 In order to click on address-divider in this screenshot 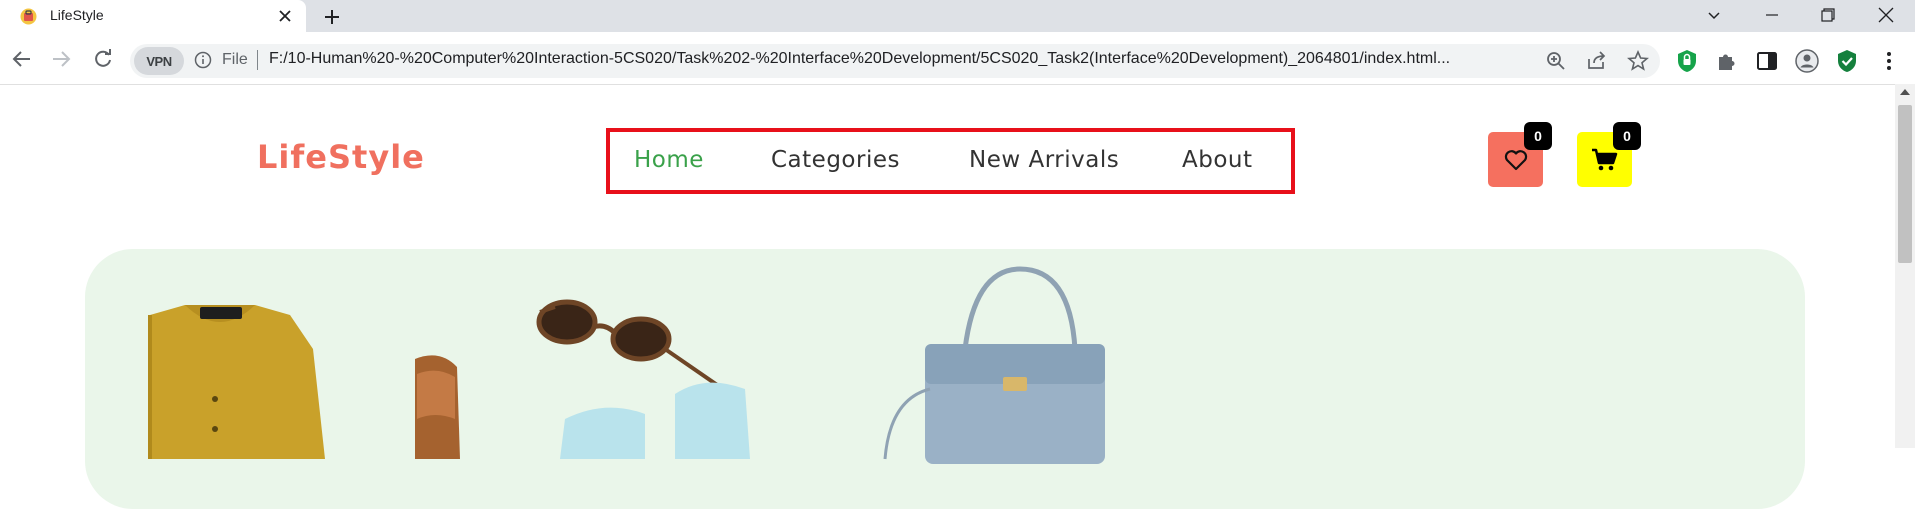, I will do `click(257, 60)`.